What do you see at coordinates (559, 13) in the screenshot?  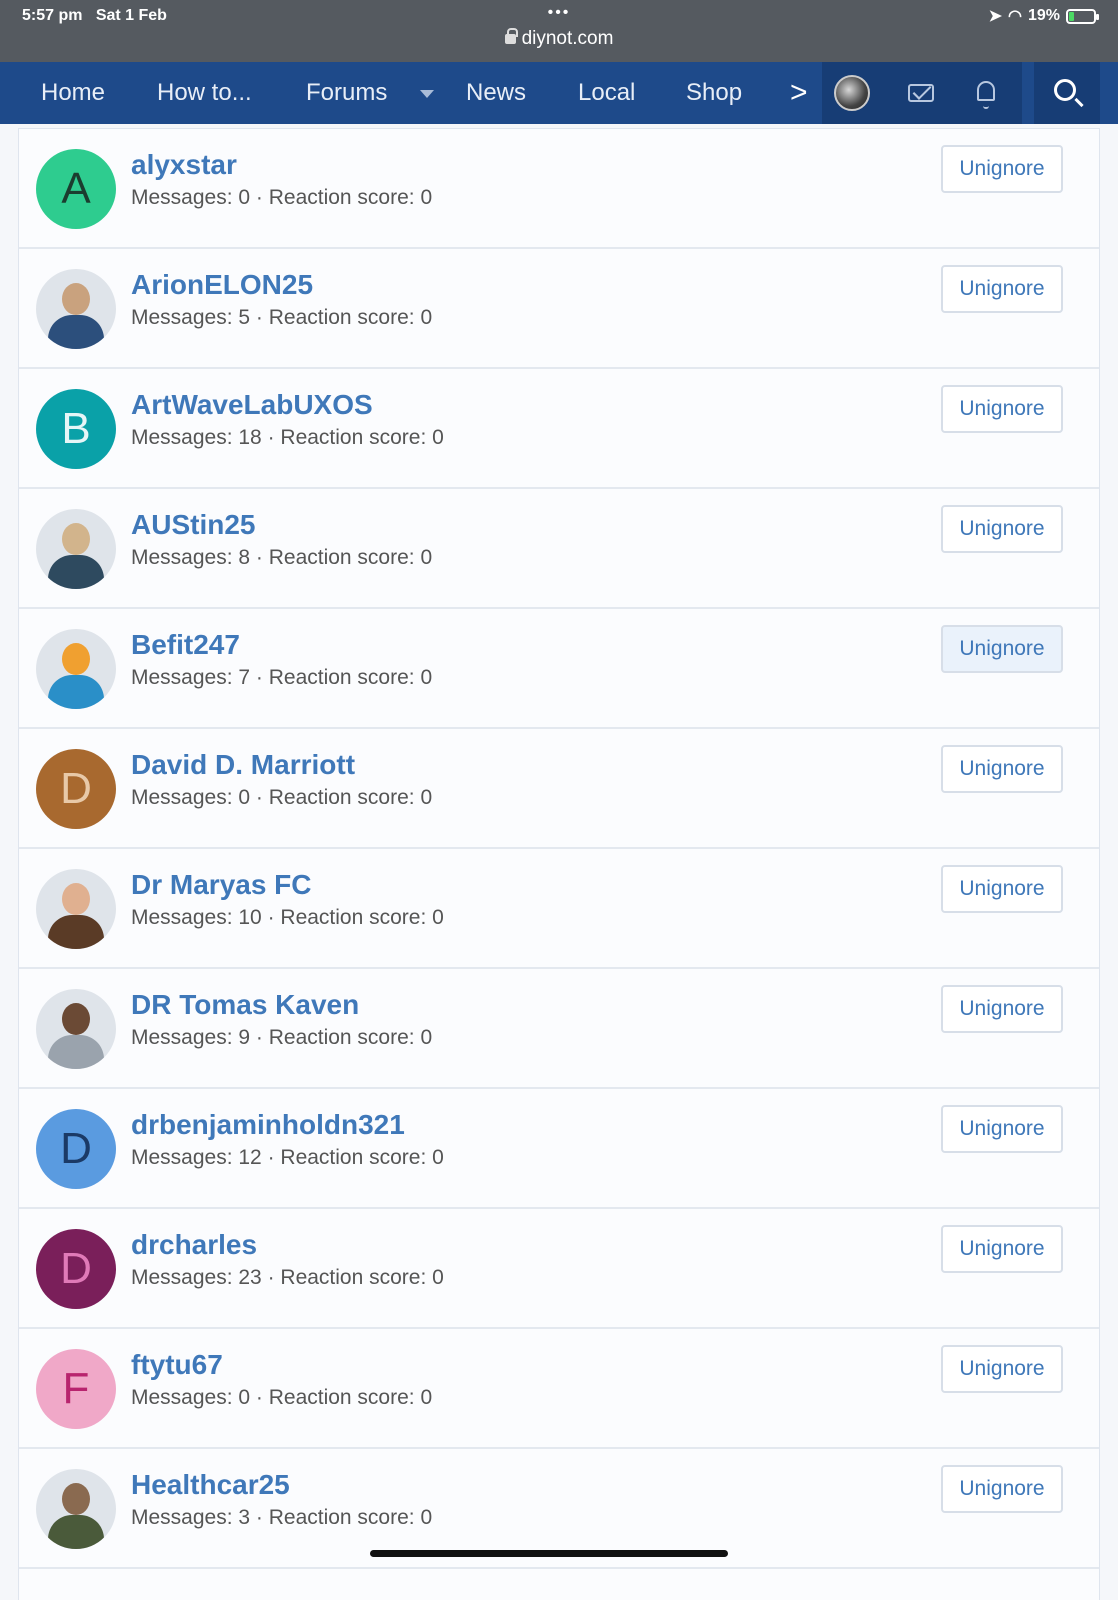 I see `more-dots-icon: •••` at bounding box center [559, 13].